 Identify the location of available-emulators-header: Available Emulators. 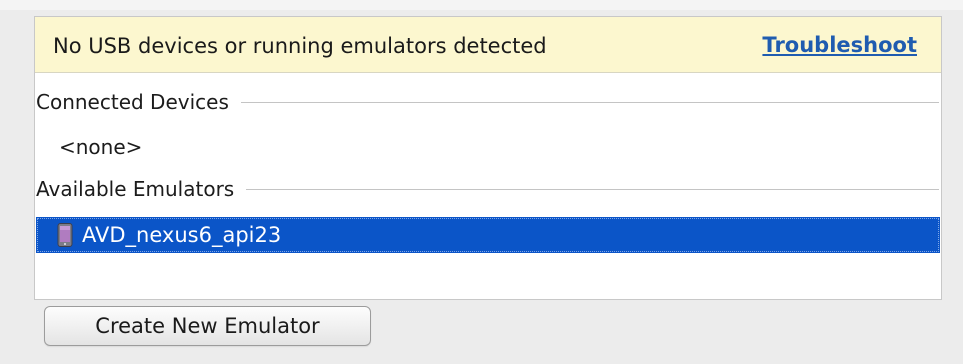
(488, 189).